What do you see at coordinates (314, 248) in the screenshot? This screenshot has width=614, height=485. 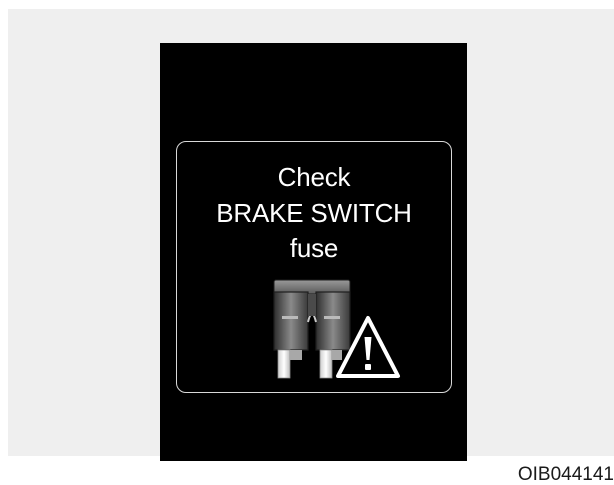 I see `message-line-fuse: fuse` at bounding box center [314, 248].